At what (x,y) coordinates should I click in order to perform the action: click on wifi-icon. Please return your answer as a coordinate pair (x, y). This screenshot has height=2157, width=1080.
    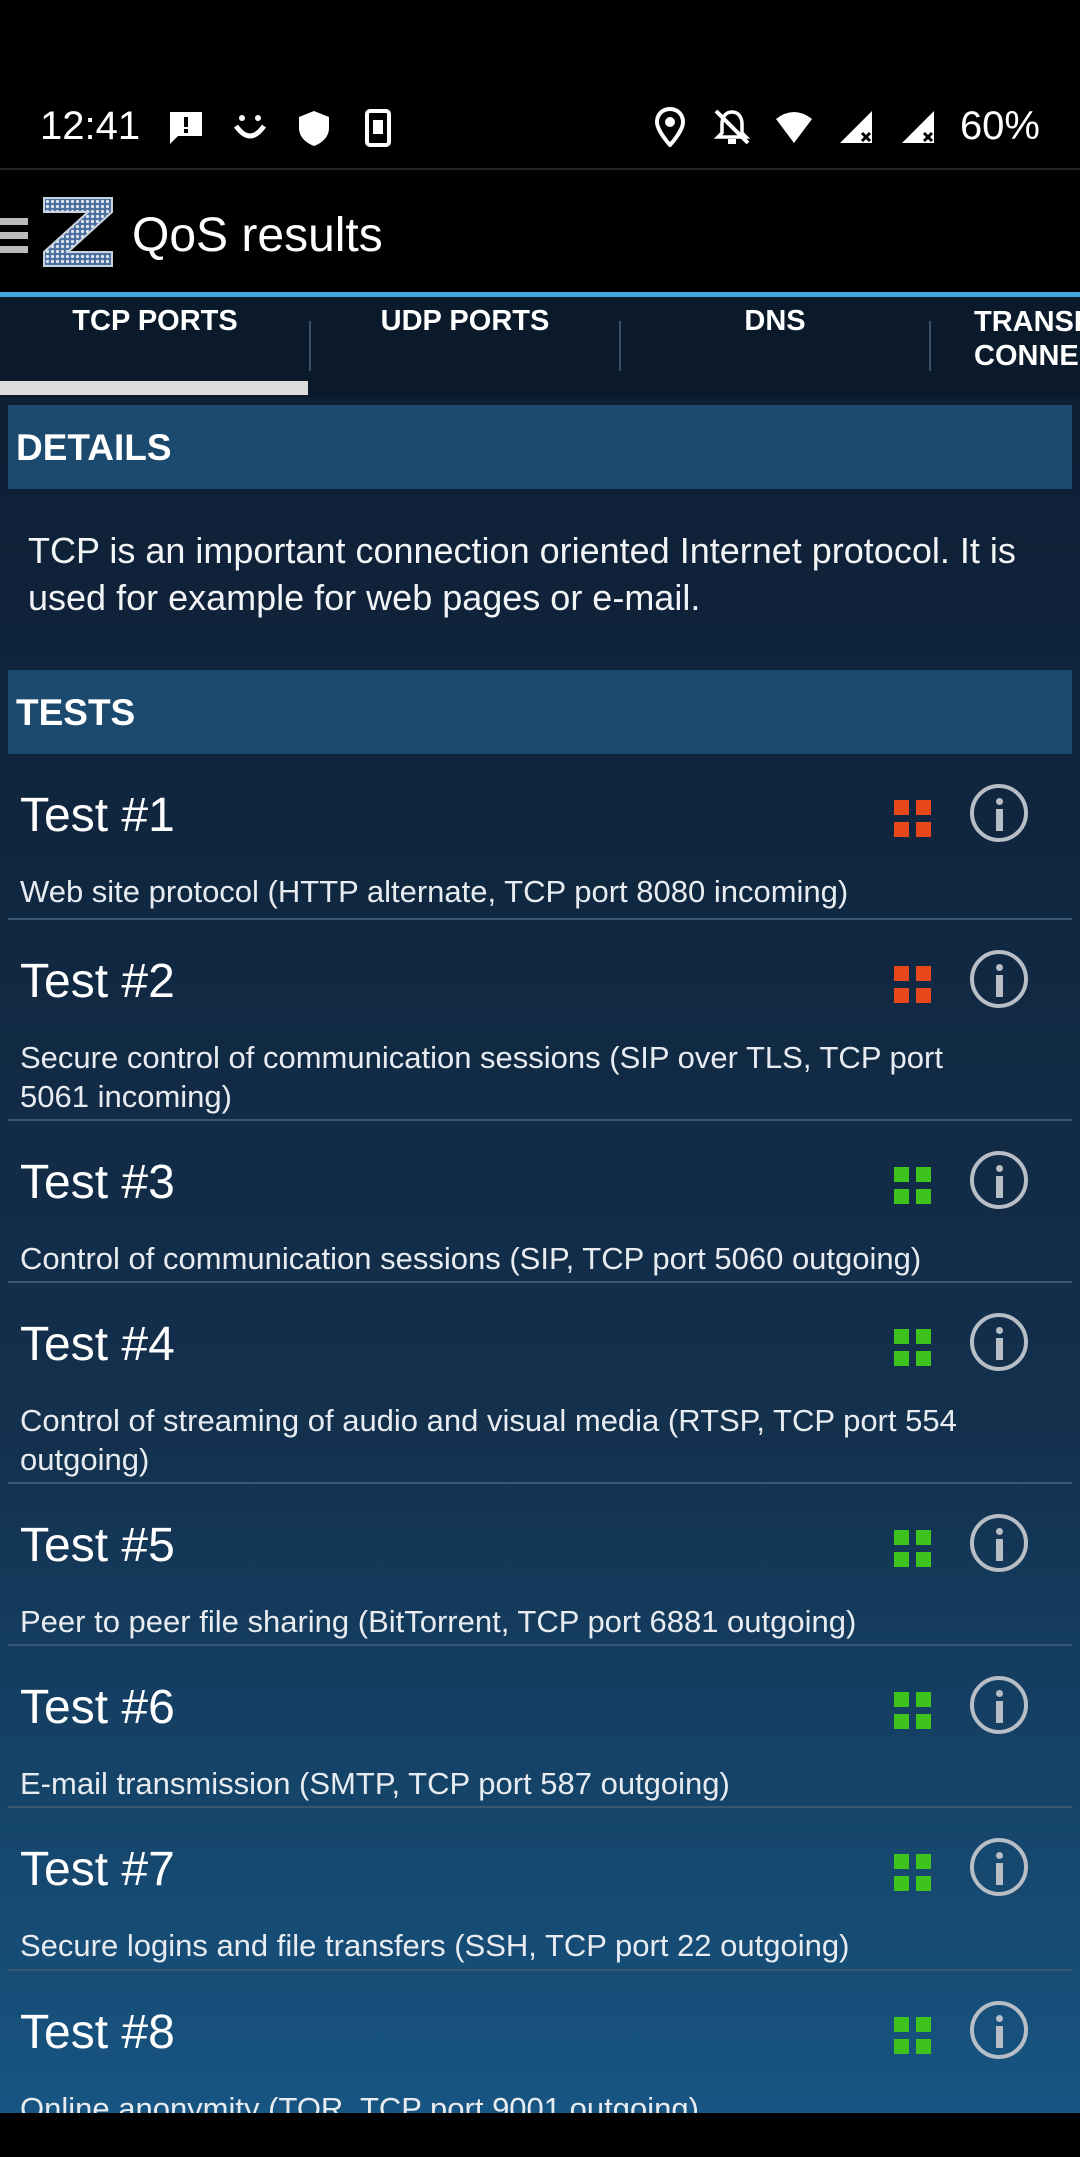
    Looking at the image, I should click on (793, 127).